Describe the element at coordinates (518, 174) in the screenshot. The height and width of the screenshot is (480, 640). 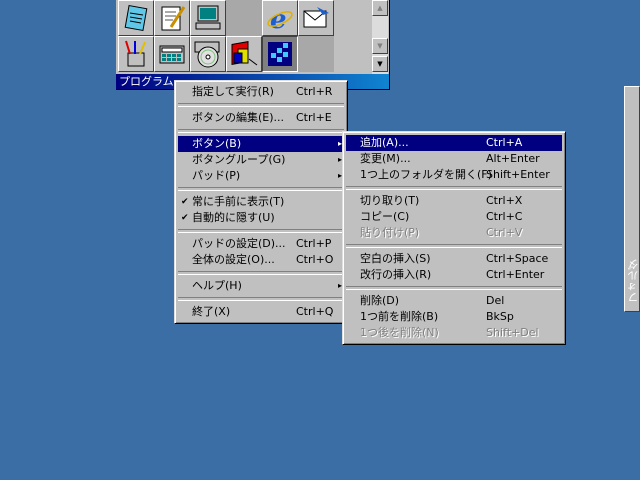
I see `menu-item-shortcut: Shift+Enter` at that location.